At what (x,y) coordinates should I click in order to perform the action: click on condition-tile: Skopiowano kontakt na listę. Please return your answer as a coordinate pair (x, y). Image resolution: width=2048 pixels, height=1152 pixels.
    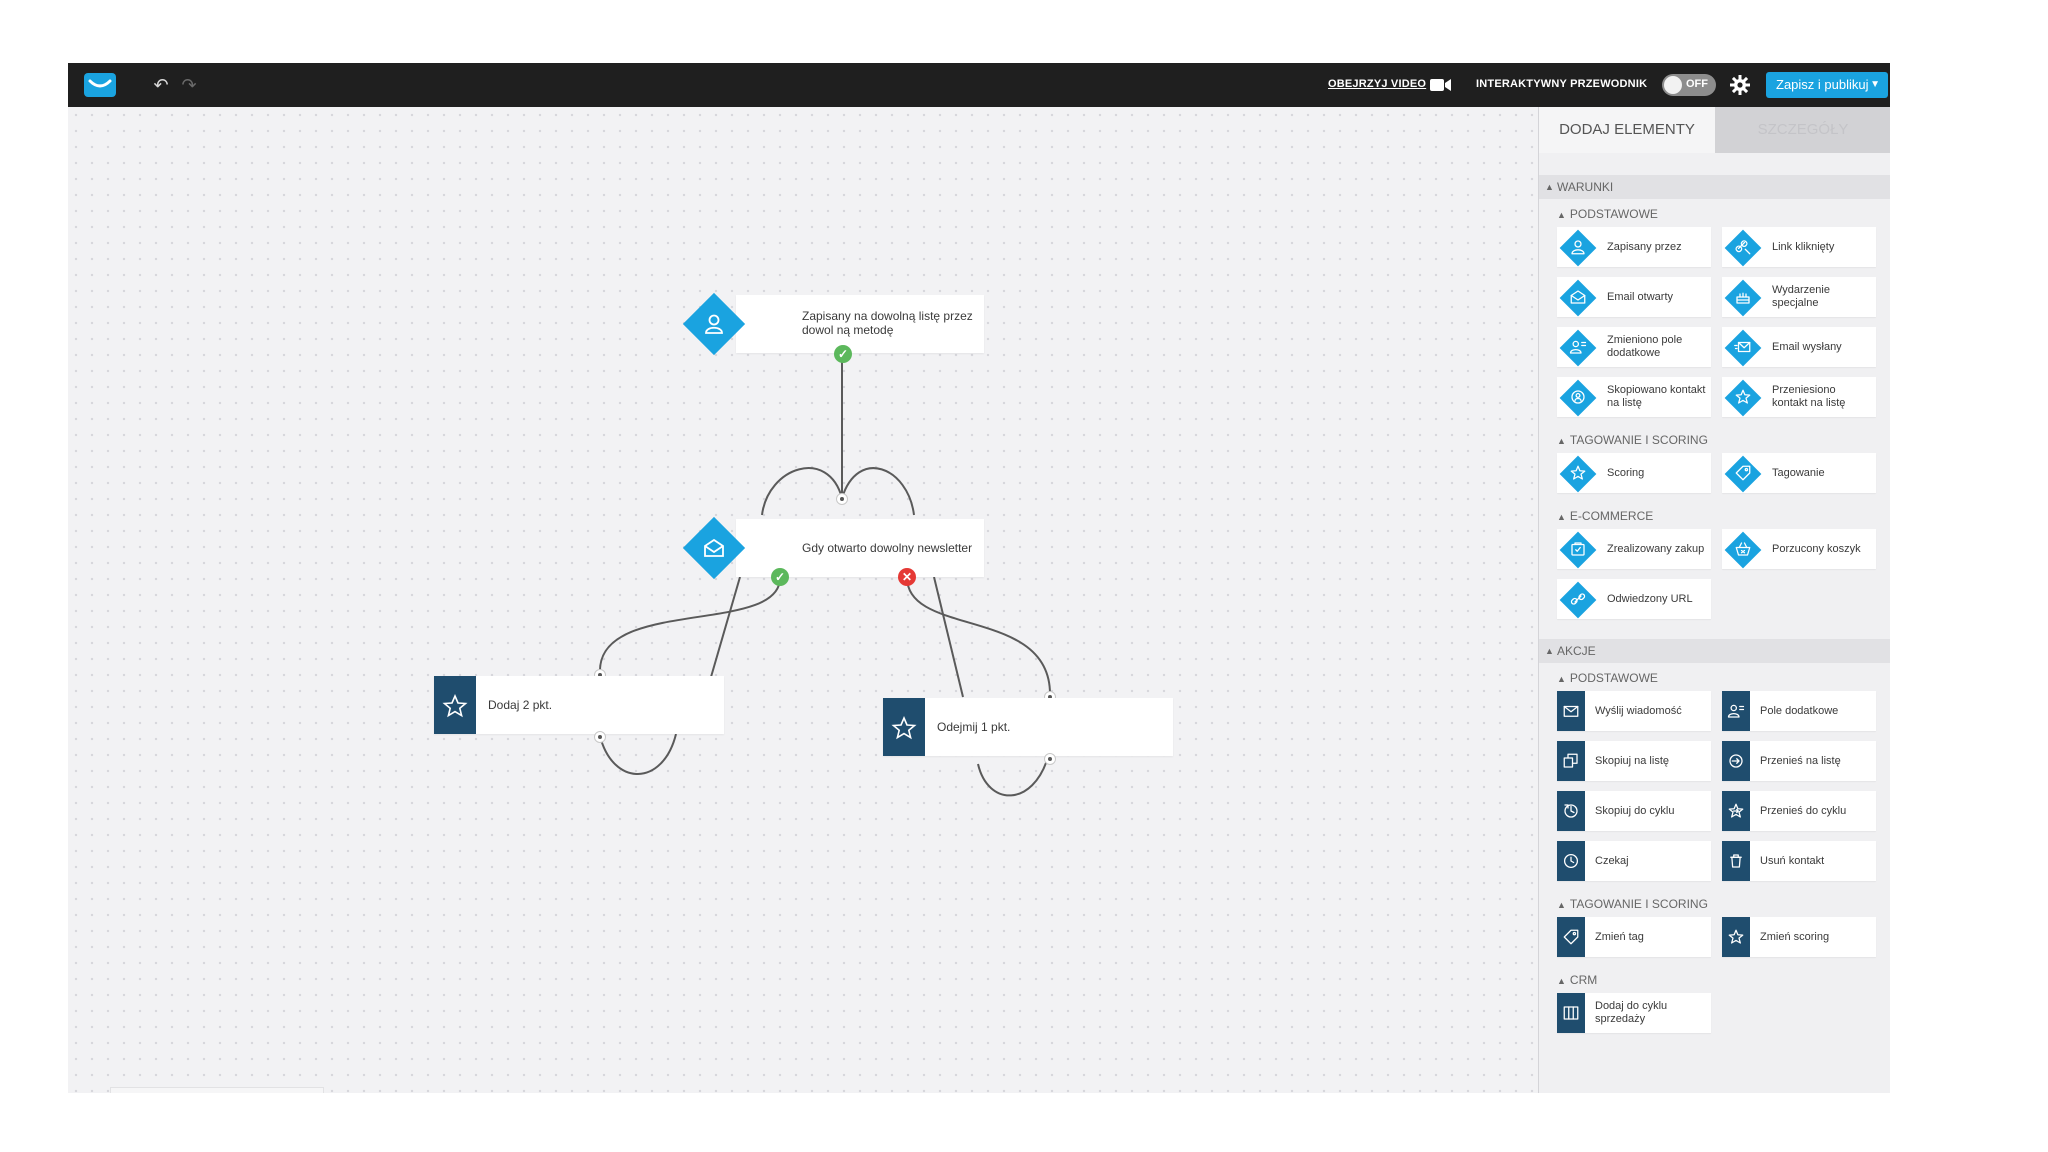
    Looking at the image, I should click on (1634, 397).